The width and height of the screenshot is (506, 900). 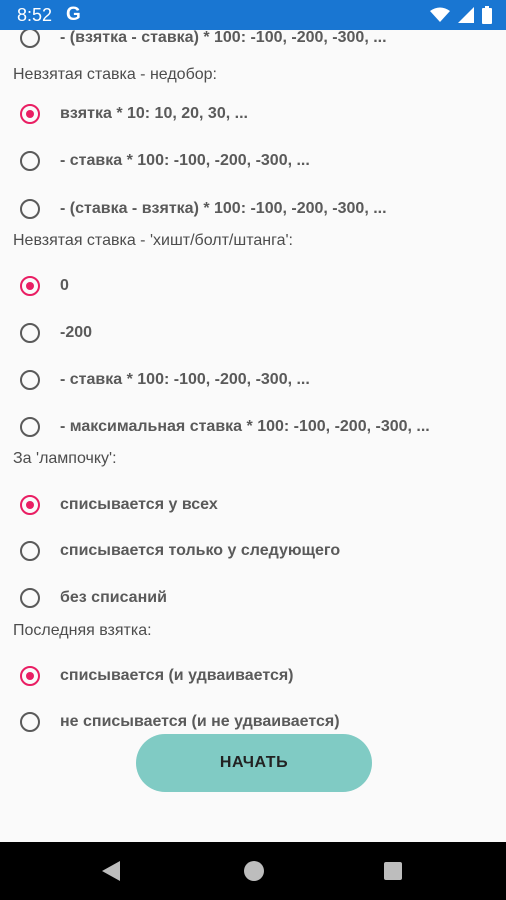 I want to click on option-label: 0, so click(x=64, y=285).